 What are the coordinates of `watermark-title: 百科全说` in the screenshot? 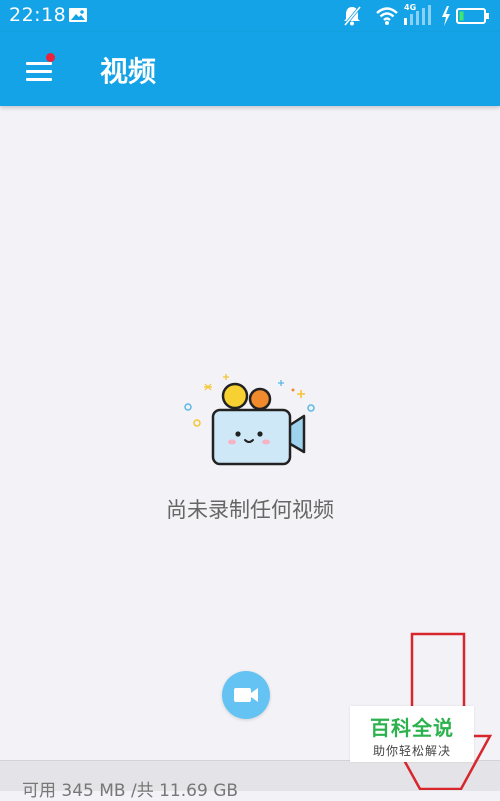 It's located at (412, 728).